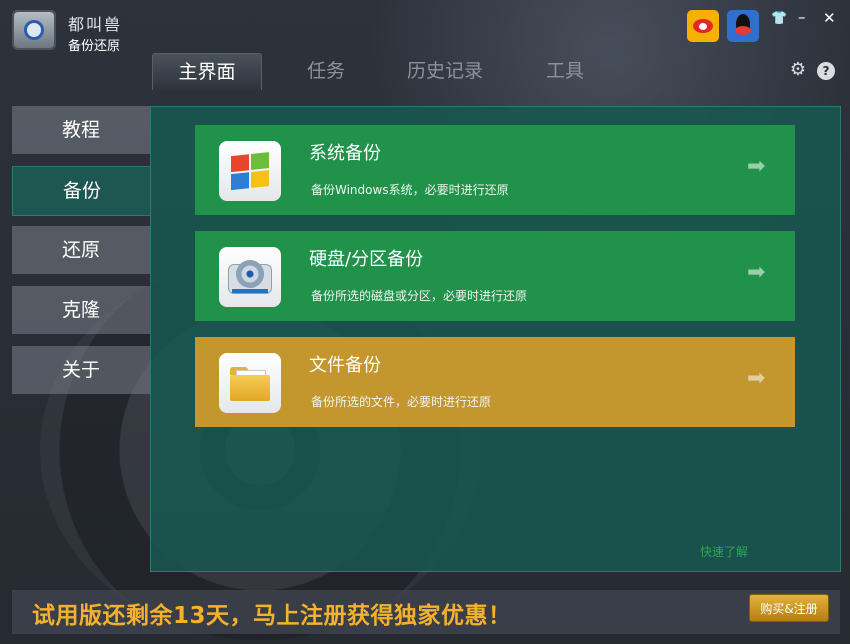 This screenshot has width=850, height=644. What do you see at coordinates (81, 310) in the screenshot?
I see `sidebar-item-clone: 克隆` at bounding box center [81, 310].